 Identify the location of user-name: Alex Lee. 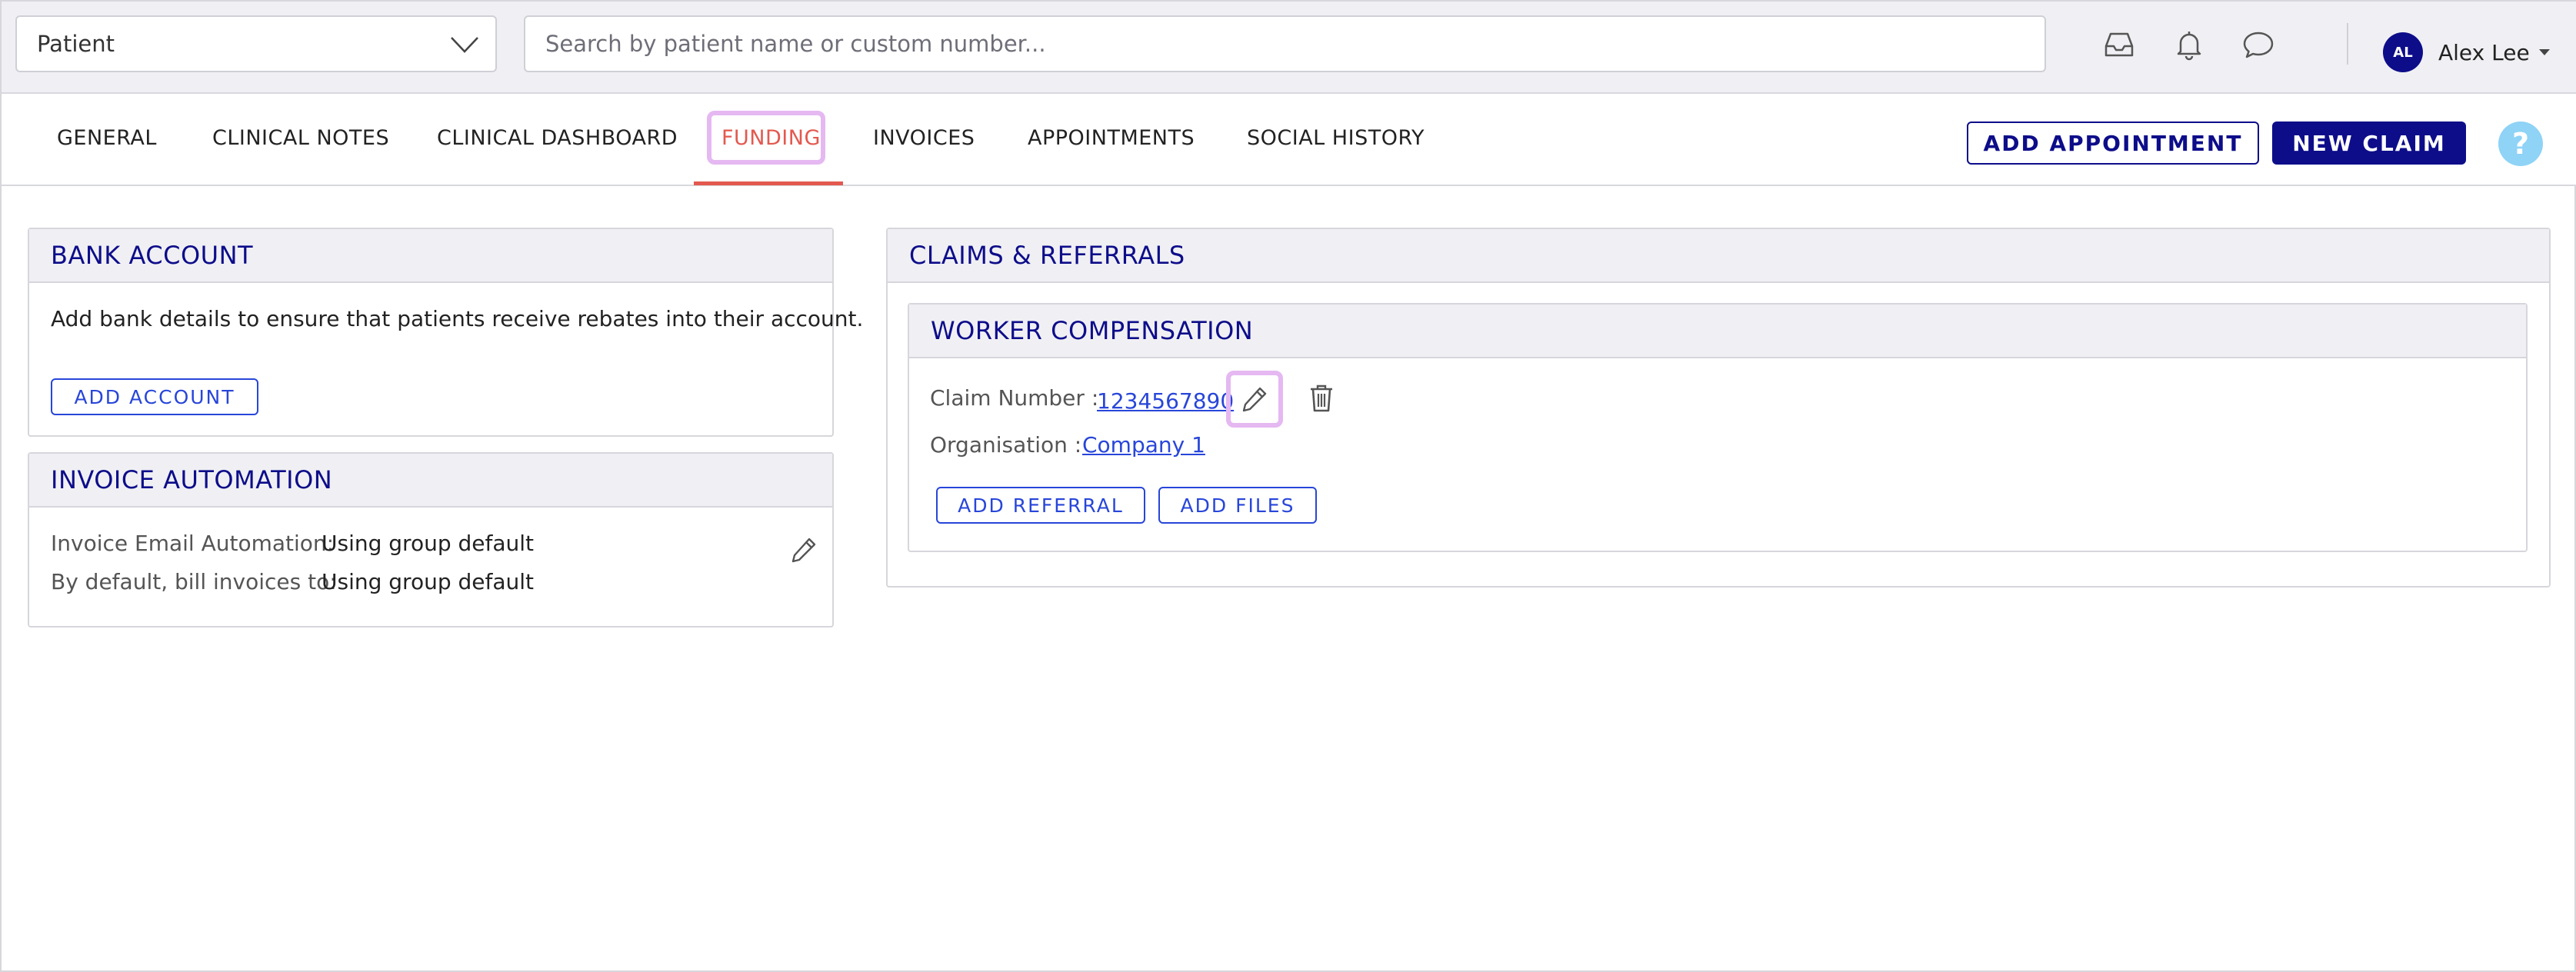
(2484, 52).